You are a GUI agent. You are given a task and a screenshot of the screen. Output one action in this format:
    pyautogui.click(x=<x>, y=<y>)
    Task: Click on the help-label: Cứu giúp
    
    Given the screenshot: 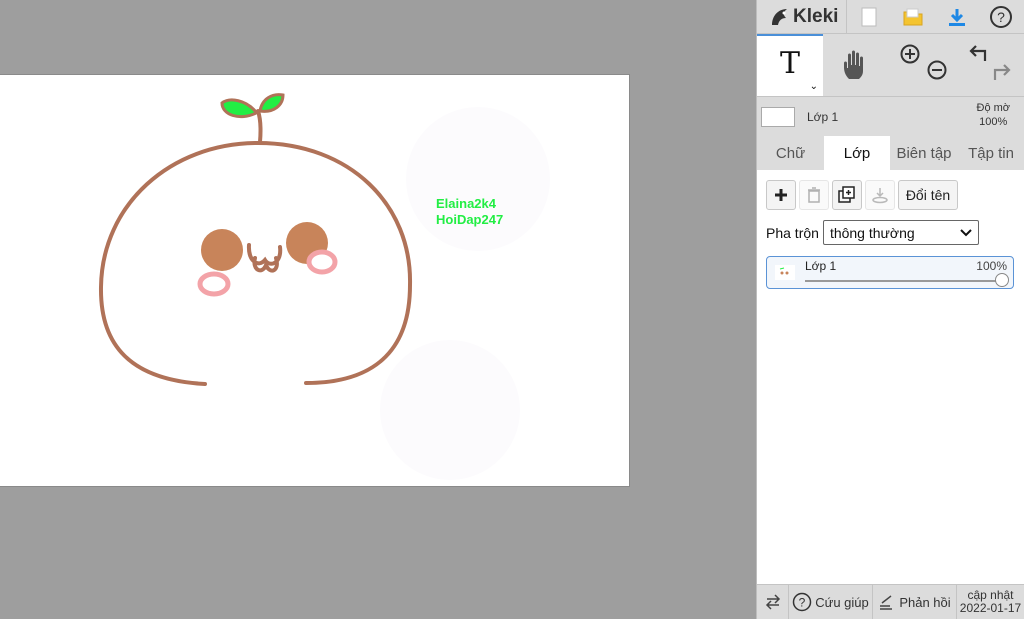 What is the action you would take?
    pyautogui.click(x=842, y=602)
    